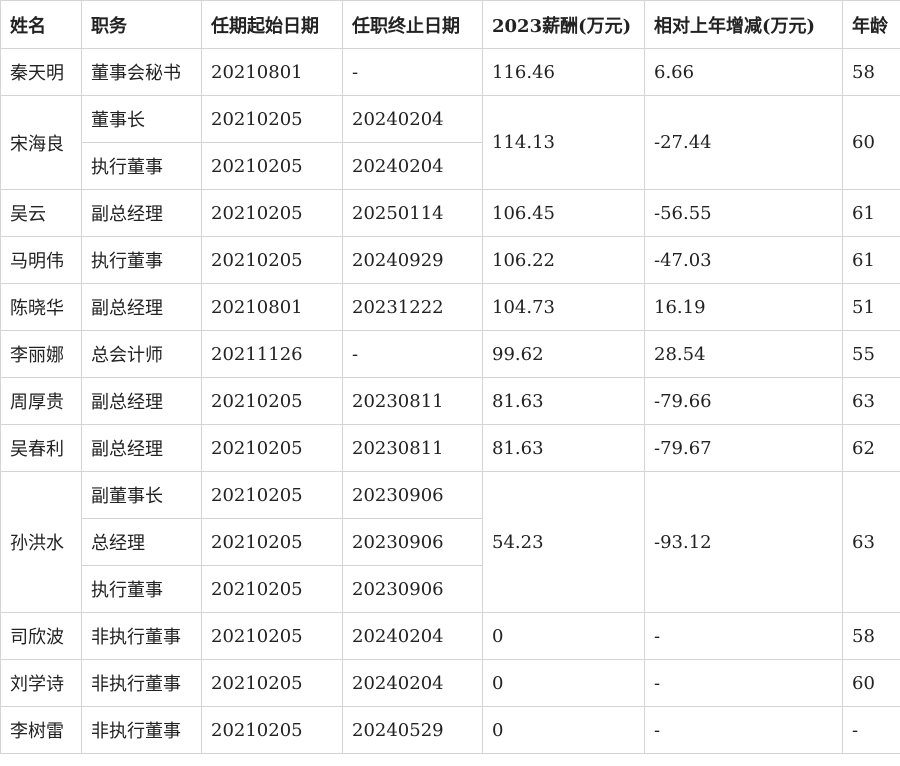 This screenshot has width=900, height=766. What do you see at coordinates (743, 24) in the screenshot?
I see `header-pay-change: 相对上年增减(万元)` at bounding box center [743, 24].